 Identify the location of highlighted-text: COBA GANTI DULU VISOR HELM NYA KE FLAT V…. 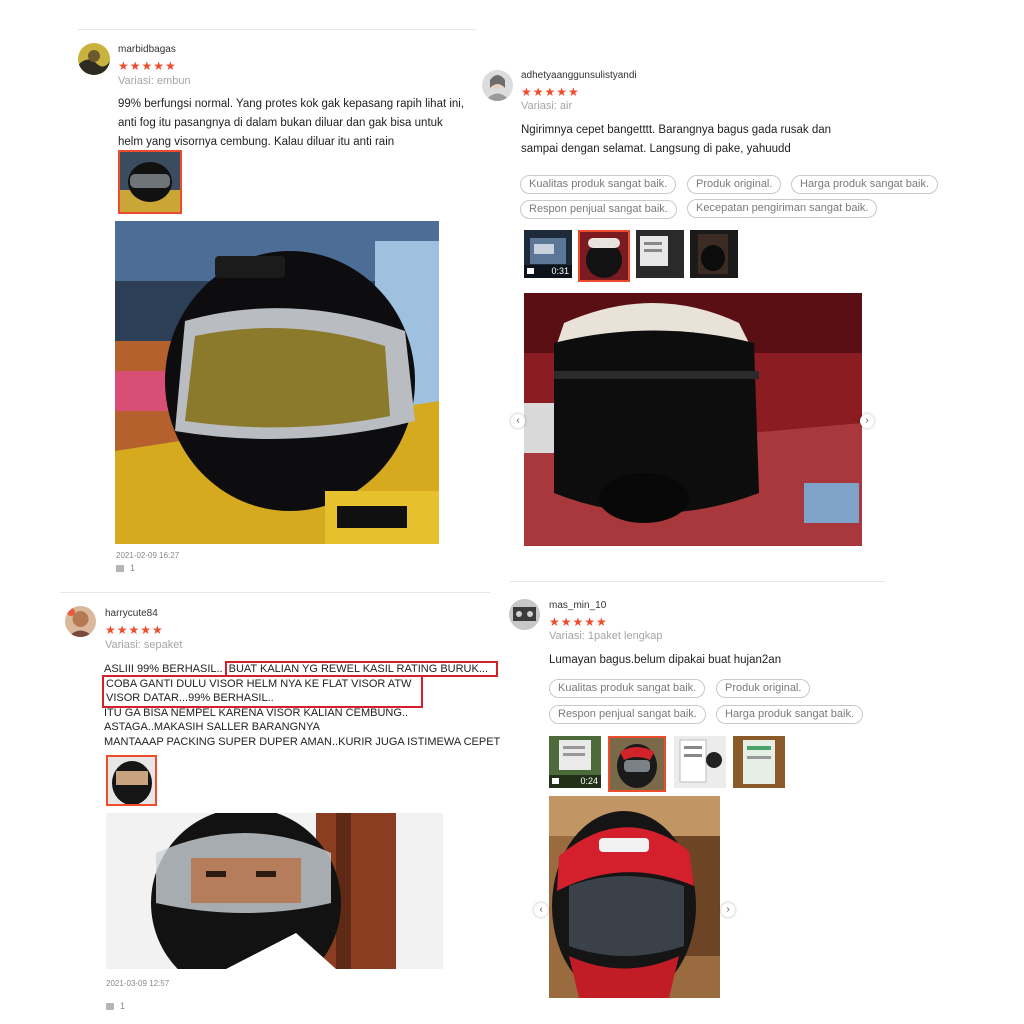
(262, 691).